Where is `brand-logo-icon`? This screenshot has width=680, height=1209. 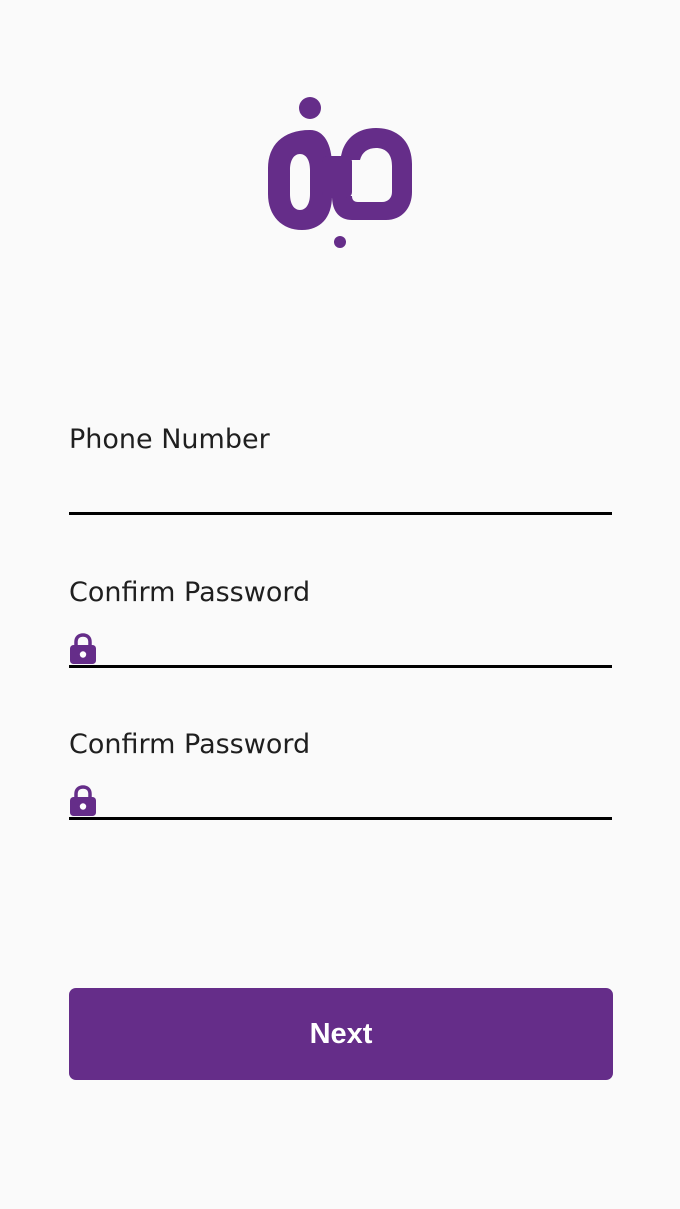 brand-logo-icon is located at coordinates (340, 172).